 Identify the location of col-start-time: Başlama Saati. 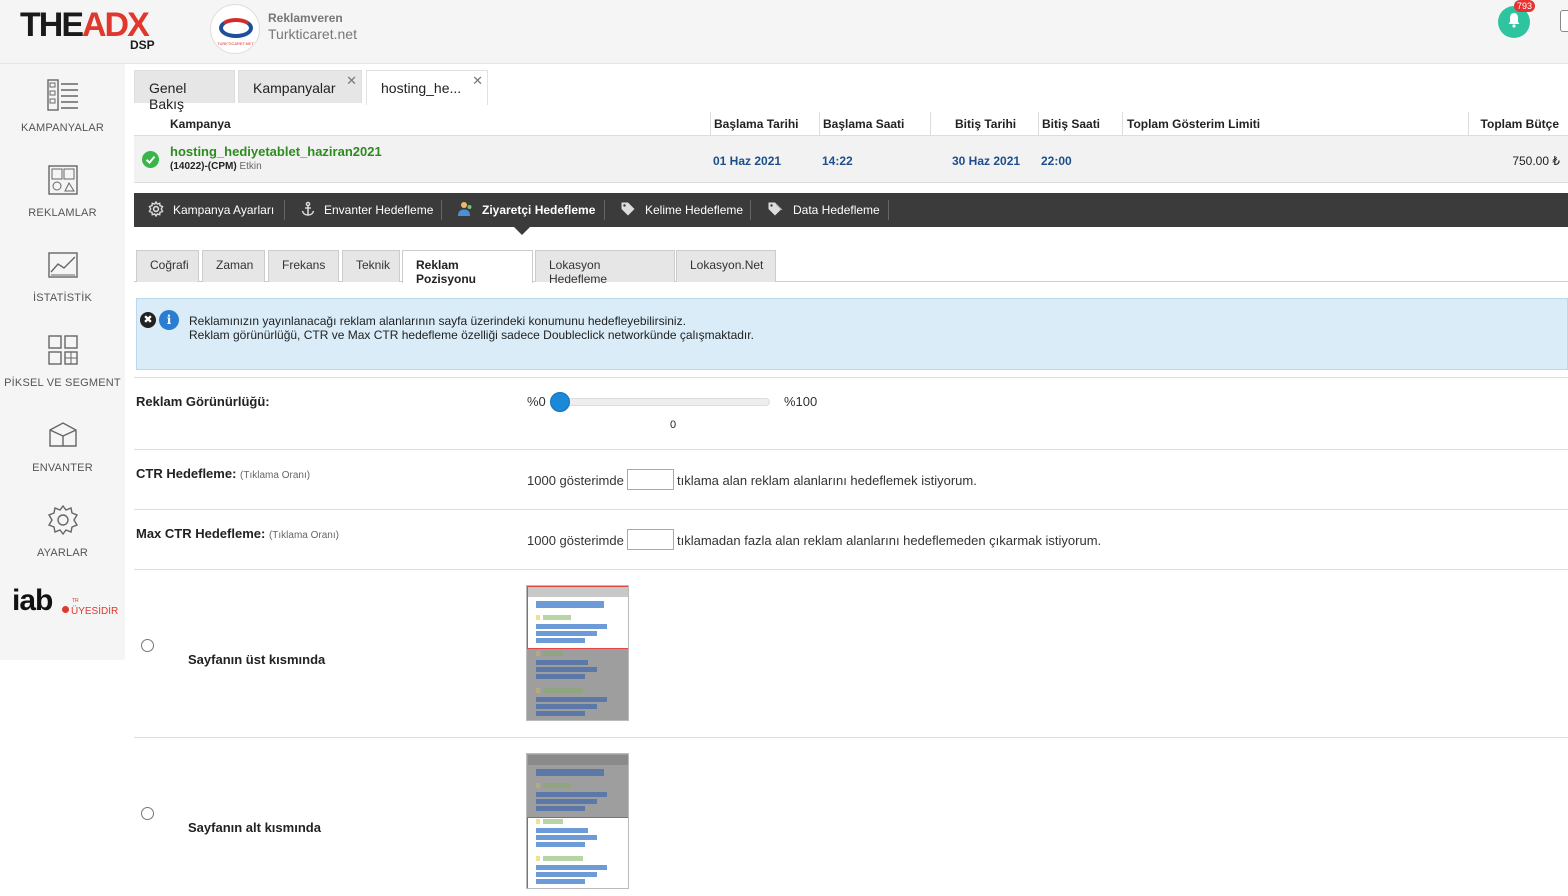
(863, 124).